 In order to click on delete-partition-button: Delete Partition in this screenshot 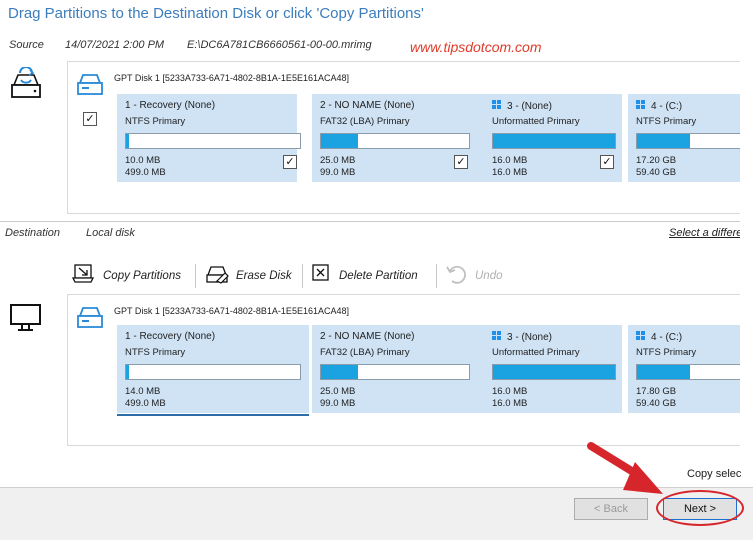, I will do `click(371, 275)`.